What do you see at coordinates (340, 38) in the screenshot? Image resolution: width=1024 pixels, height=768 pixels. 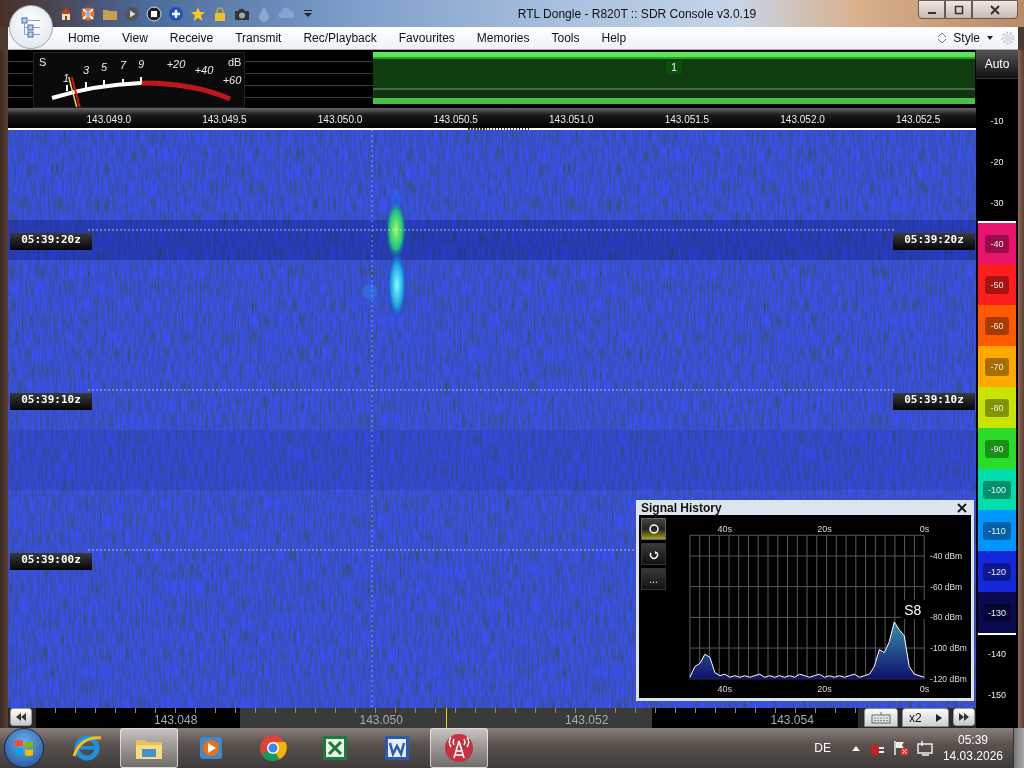 I see `menu-item: Rec/Playback` at bounding box center [340, 38].